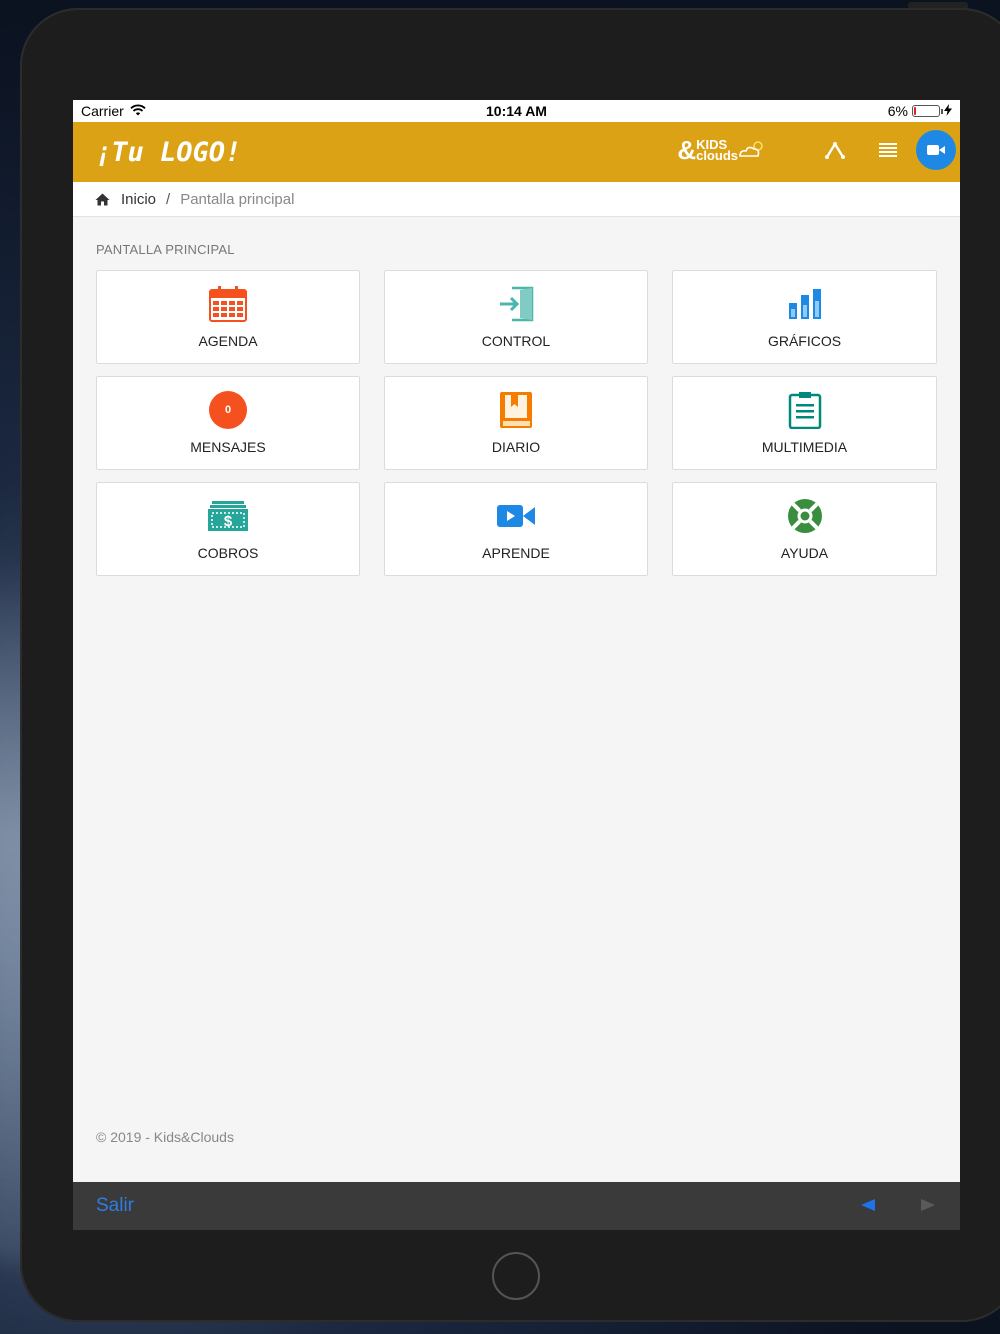 The width and height of the screenshot is (1000, 1334). What do you see at coordinates (804, 516) in the screenshot?
I see `lifebuoy-icon` at bounding box center [804, 516].